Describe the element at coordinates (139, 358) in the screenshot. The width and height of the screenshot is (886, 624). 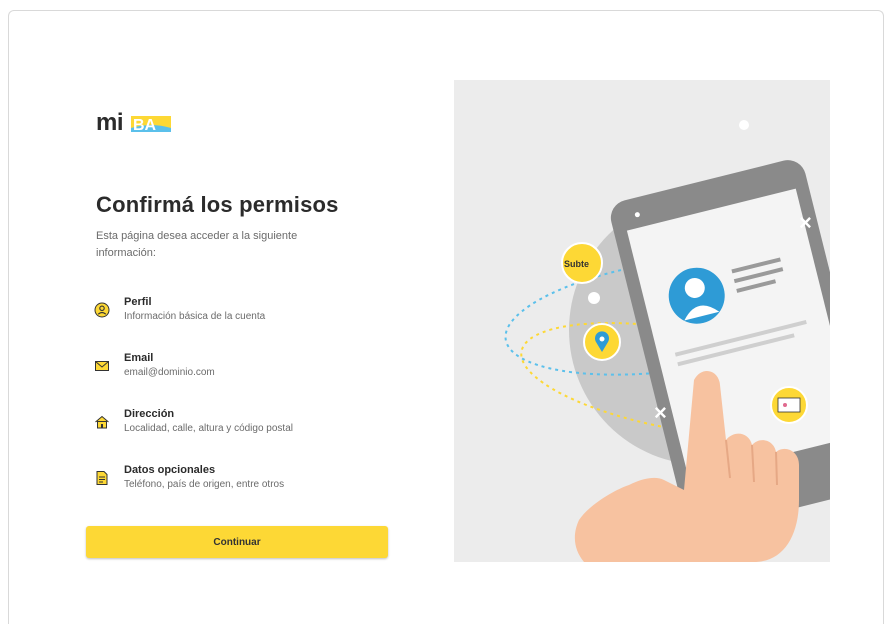
I see `permission-title: Email` at that location.